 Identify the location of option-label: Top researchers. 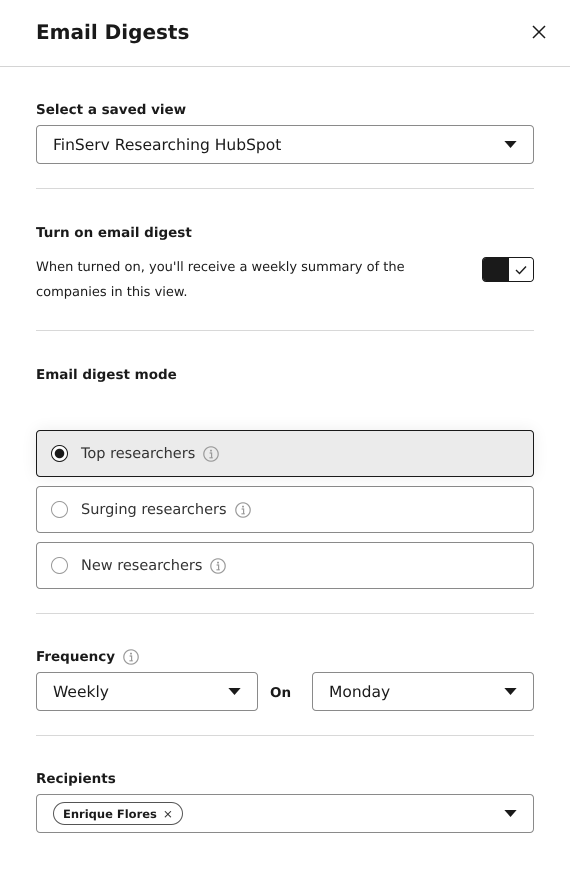
(138, 454).